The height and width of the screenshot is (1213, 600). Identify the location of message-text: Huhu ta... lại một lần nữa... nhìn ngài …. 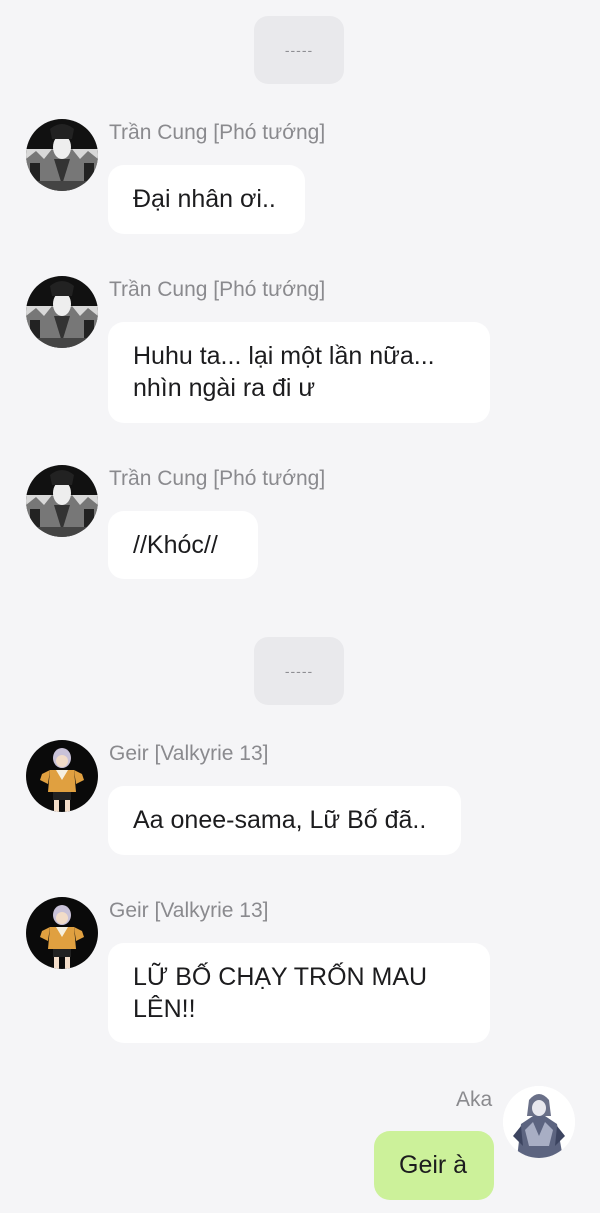
(284, 372).